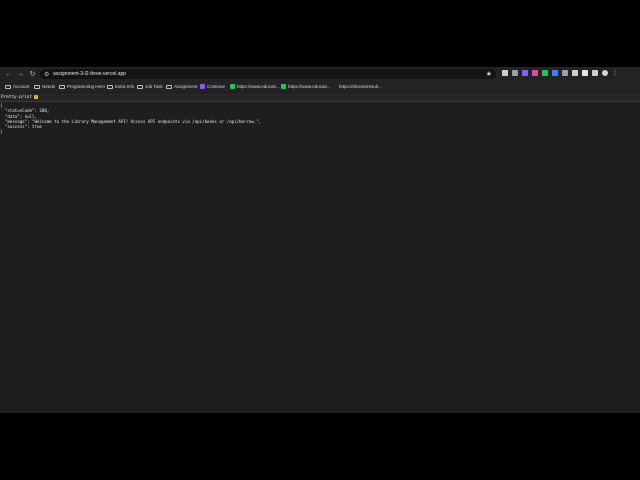 This screenshot has height=480, width=640. Describe the element at coordinates (89, 74) in the screenshot. I see `url-text: assignment-3-l2-three.vercel.app` at that location.